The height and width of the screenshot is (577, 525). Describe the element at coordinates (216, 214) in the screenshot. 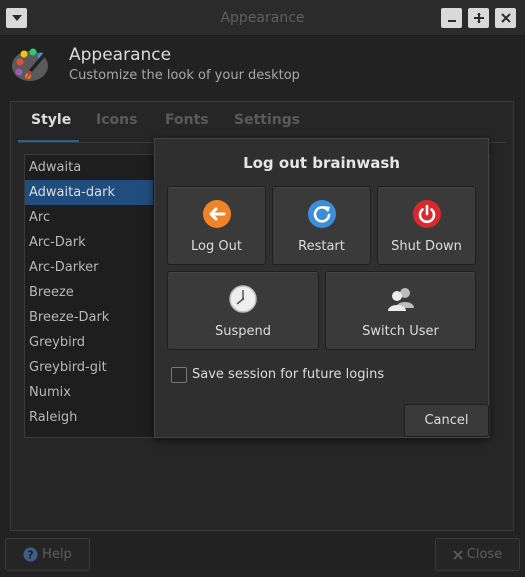

I see `log-out-icon` at that location.